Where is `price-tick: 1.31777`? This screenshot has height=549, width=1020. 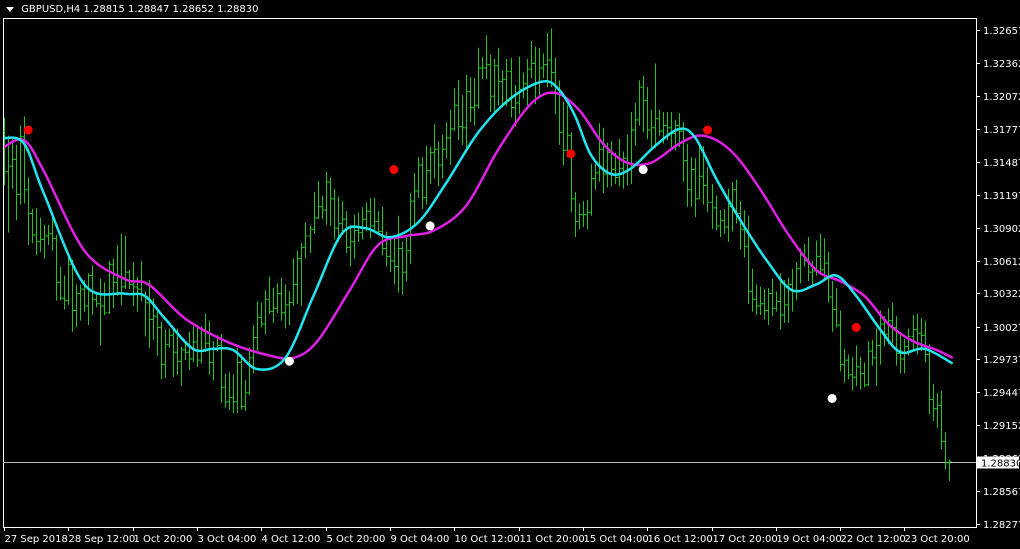
price-tick: 1.31777 is located at coordinates (998, 130).